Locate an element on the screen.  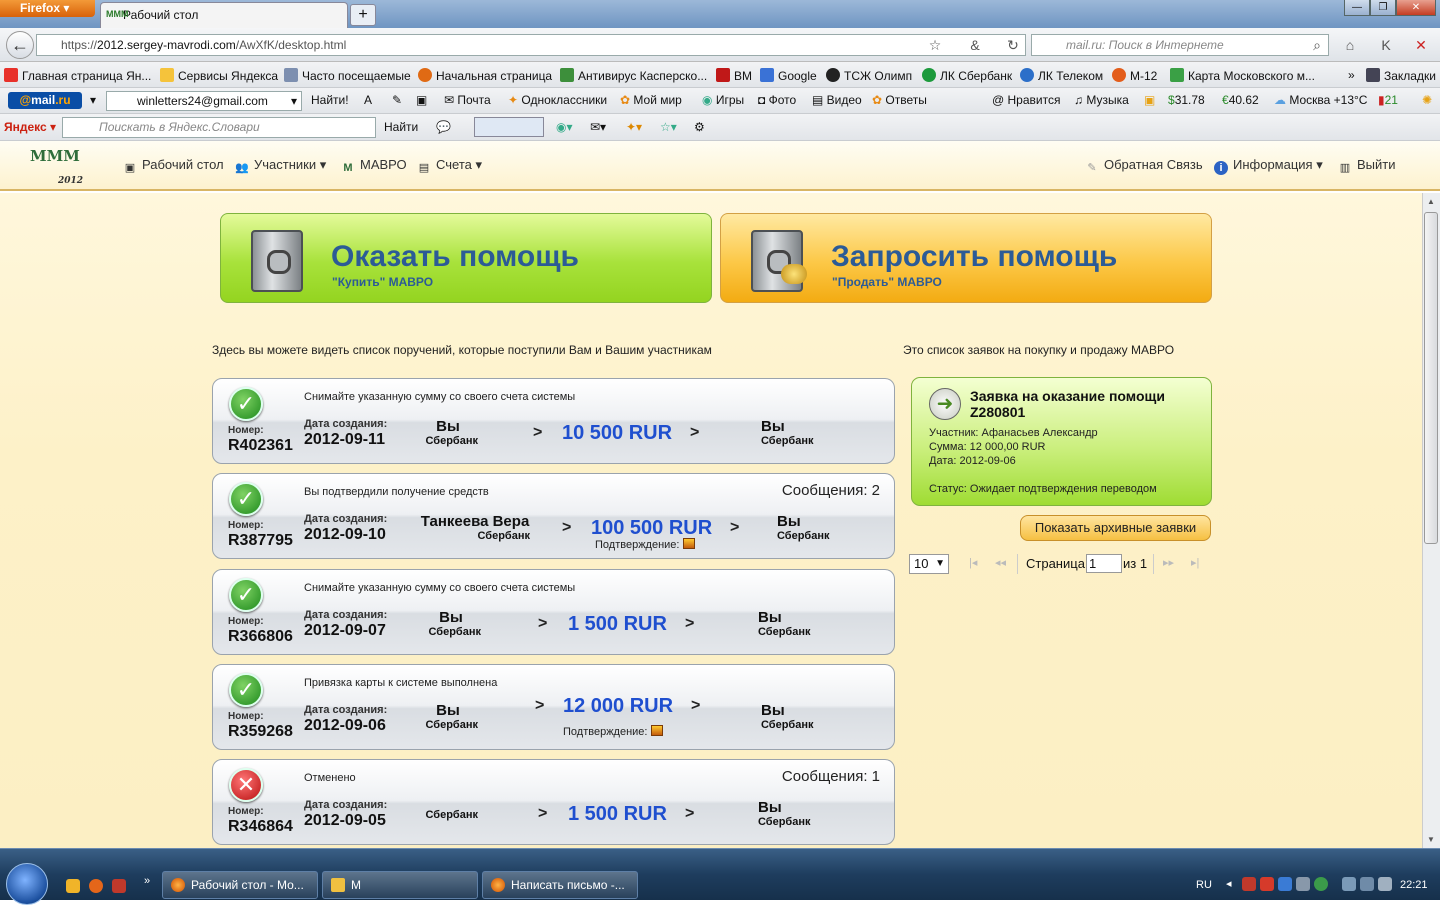
clock: 22:21 is located at coordinates (1414, 885).